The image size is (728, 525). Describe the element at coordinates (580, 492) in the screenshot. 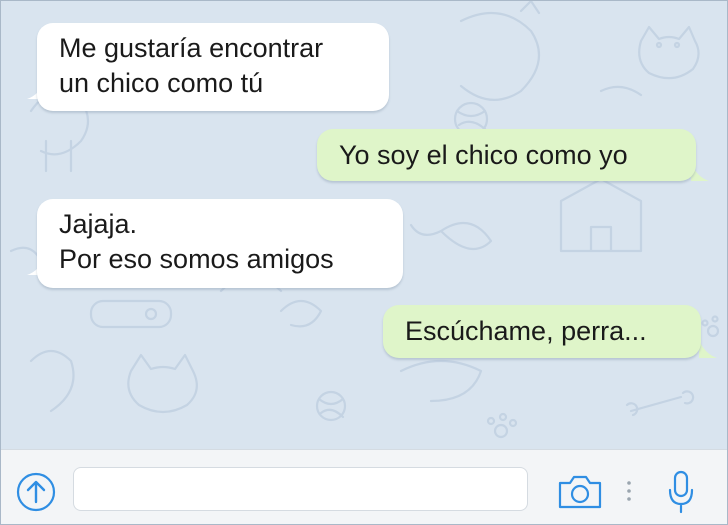

I see `camera-icon` at that location.